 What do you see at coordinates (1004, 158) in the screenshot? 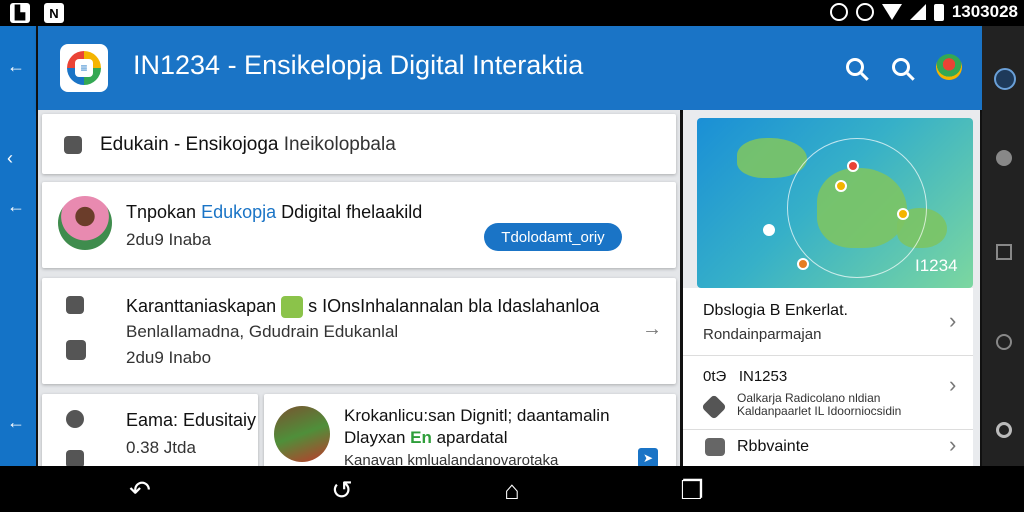
I see `circle-icon` at bounding box center [1004, 158].